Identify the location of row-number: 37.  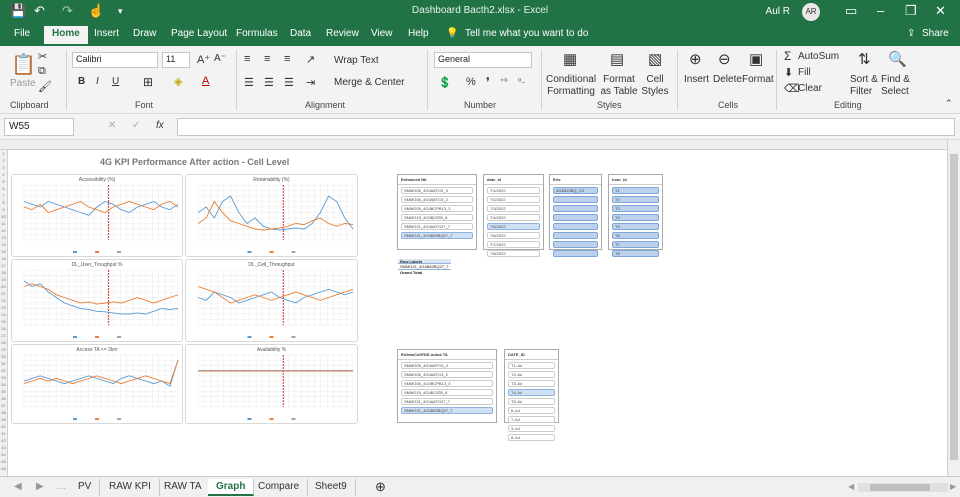
(3, 405).